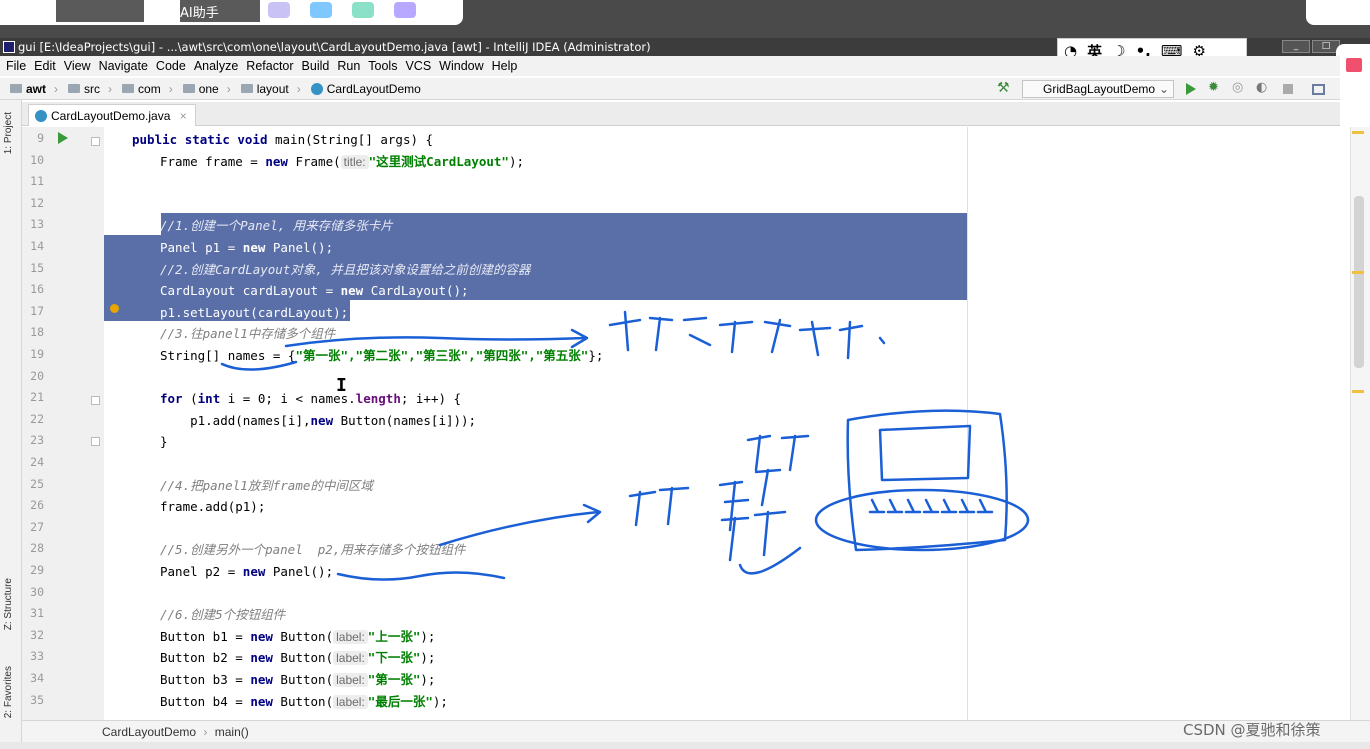  Describe the element at coordinates (1338, 12) in the screenshot. I see `browser-toolbar-right` at that location.